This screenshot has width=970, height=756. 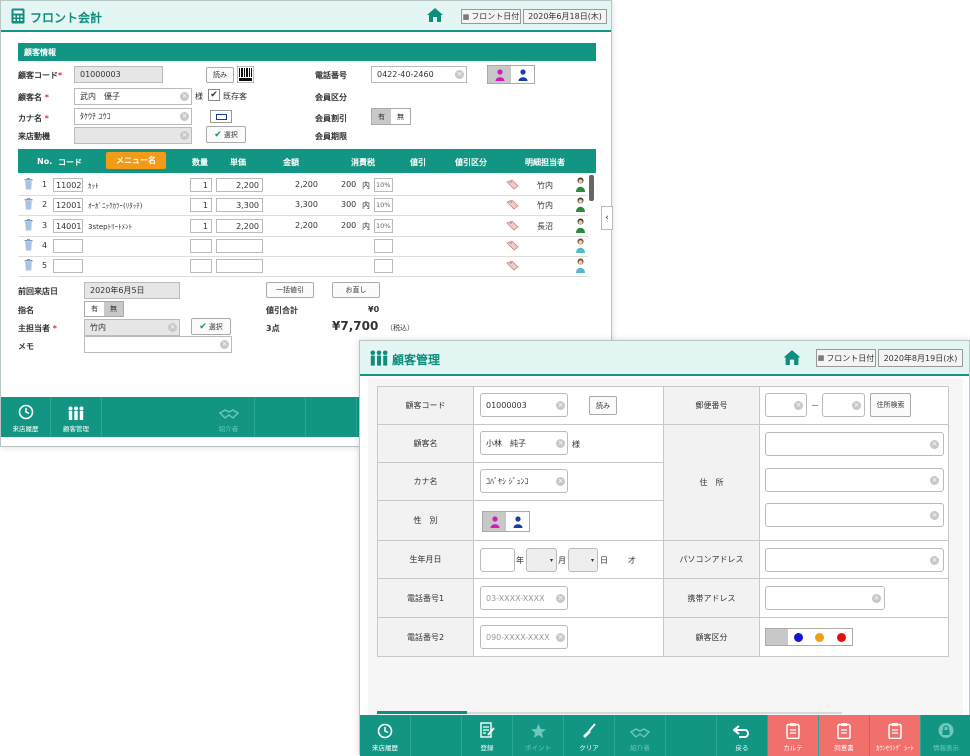 I want to click on menu-name-button: メニュー名, so click(x=136, y=160).